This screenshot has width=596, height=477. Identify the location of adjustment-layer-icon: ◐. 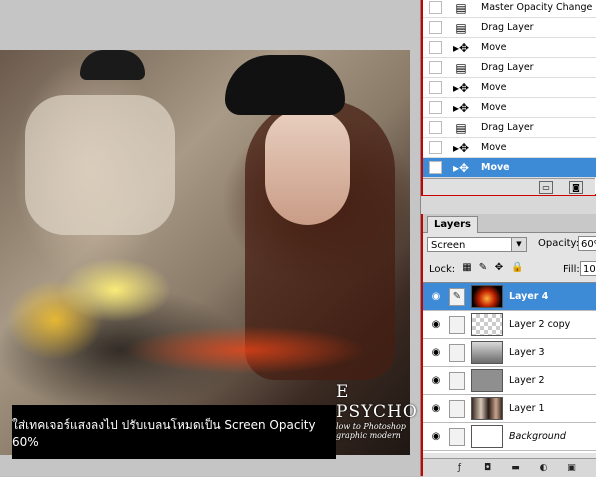
(543, 468).